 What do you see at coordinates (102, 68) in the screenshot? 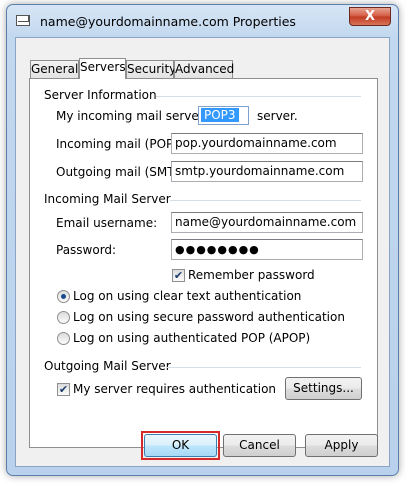
I see `tab-servers: Servers` at bounding box center [102, 68].